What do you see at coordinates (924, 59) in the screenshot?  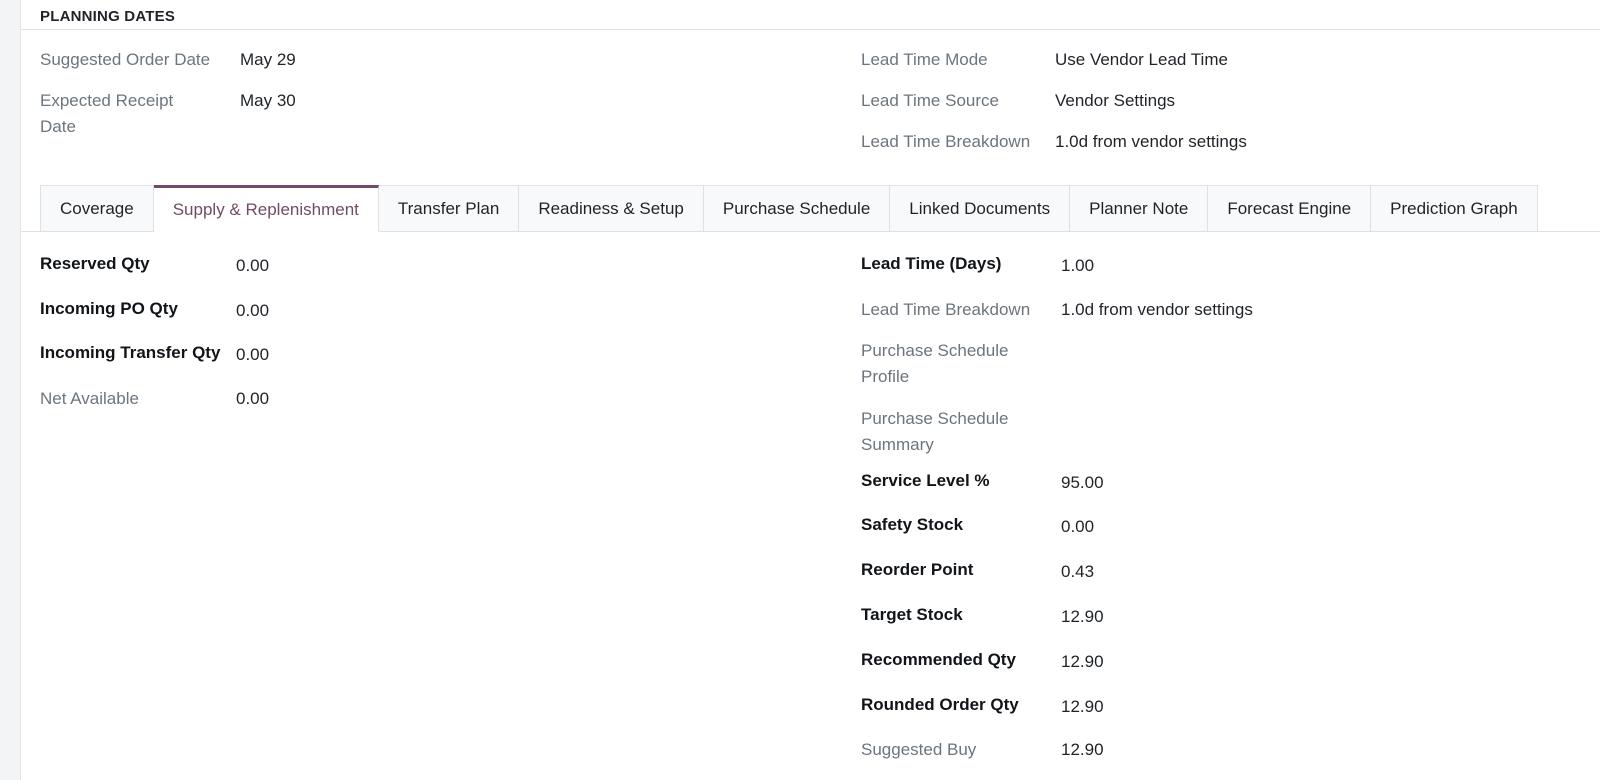 I see `lead-time-mode-label: Lead Time Mode` at bounding box center [924, 59].